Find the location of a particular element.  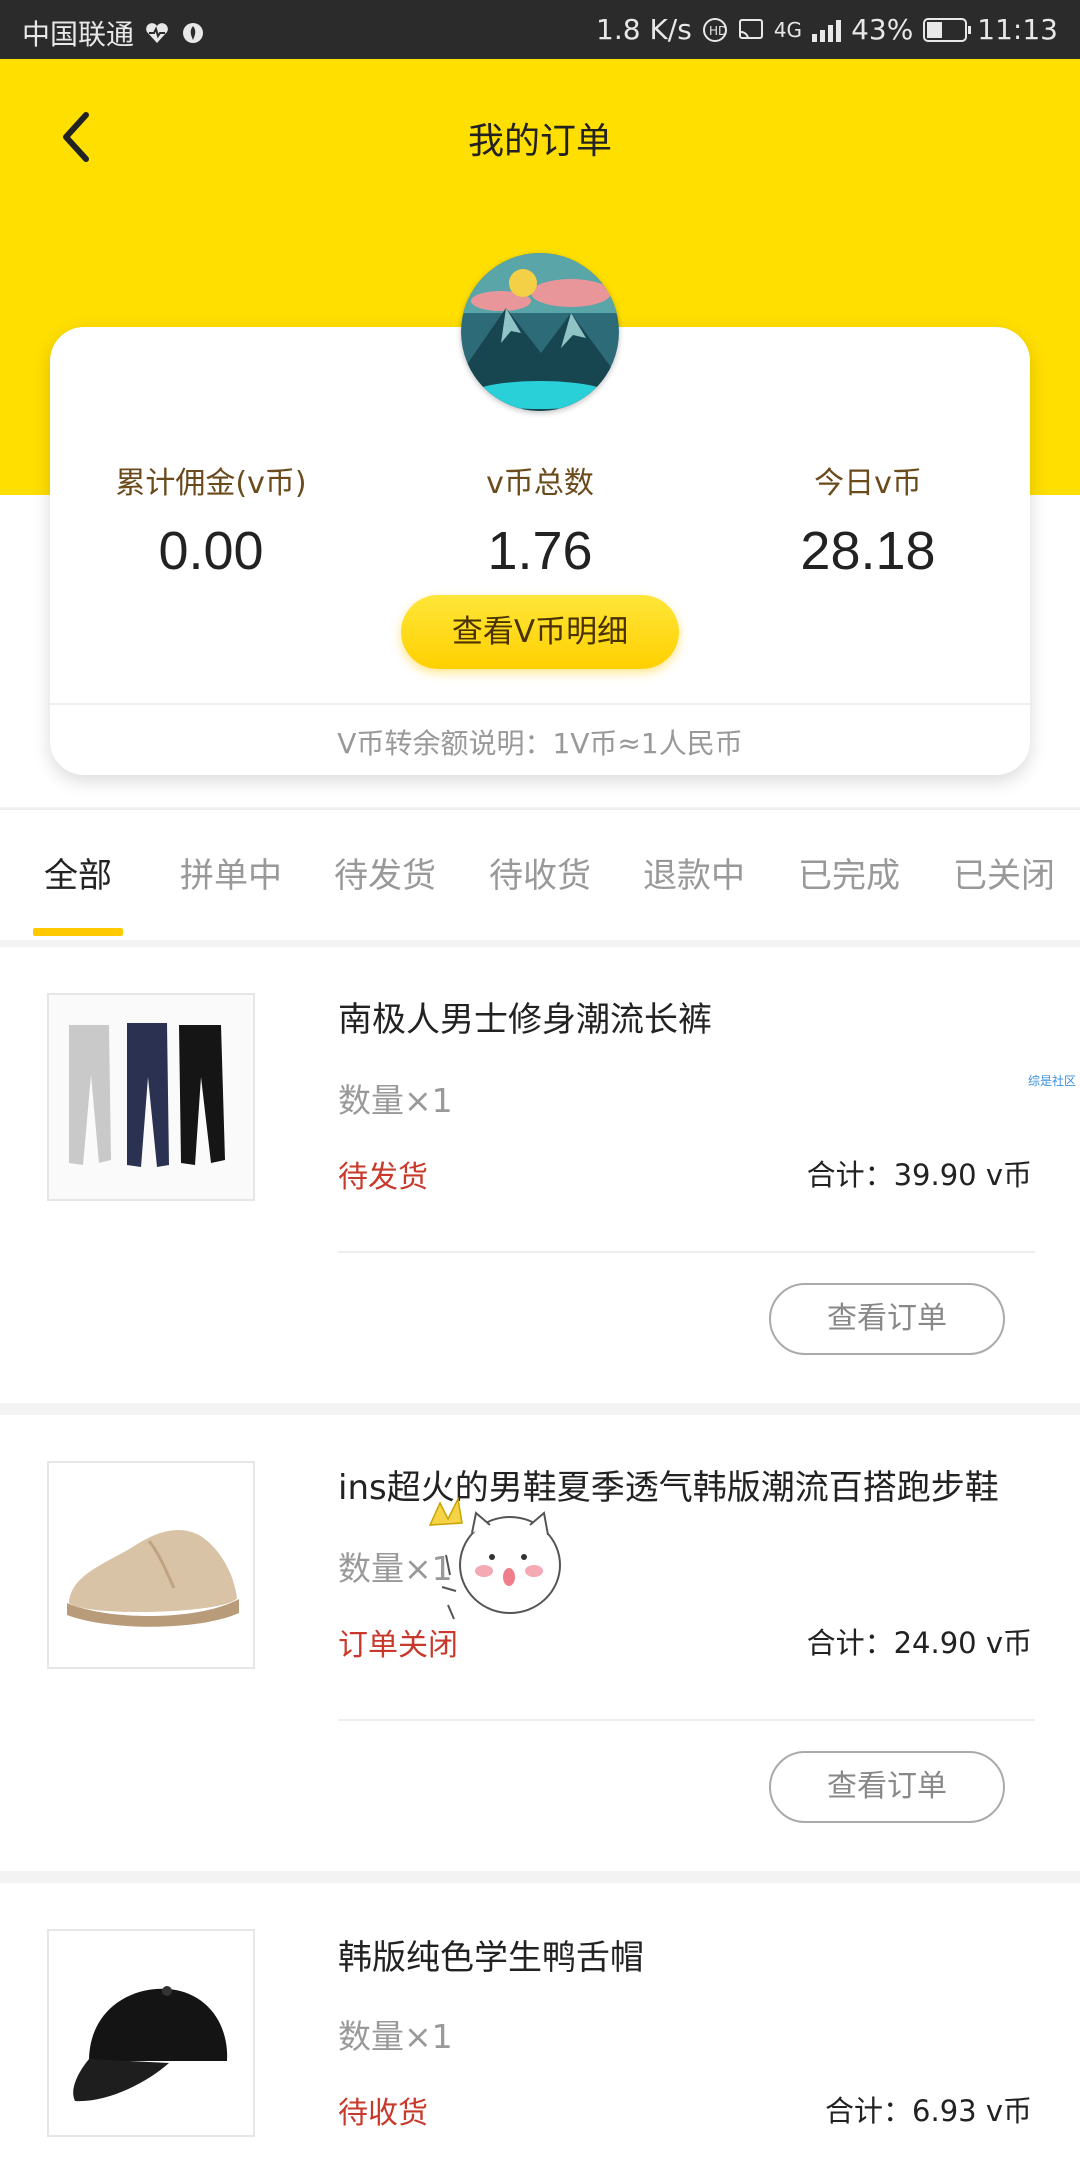

battery-icon is located at coordinates (947, 29).